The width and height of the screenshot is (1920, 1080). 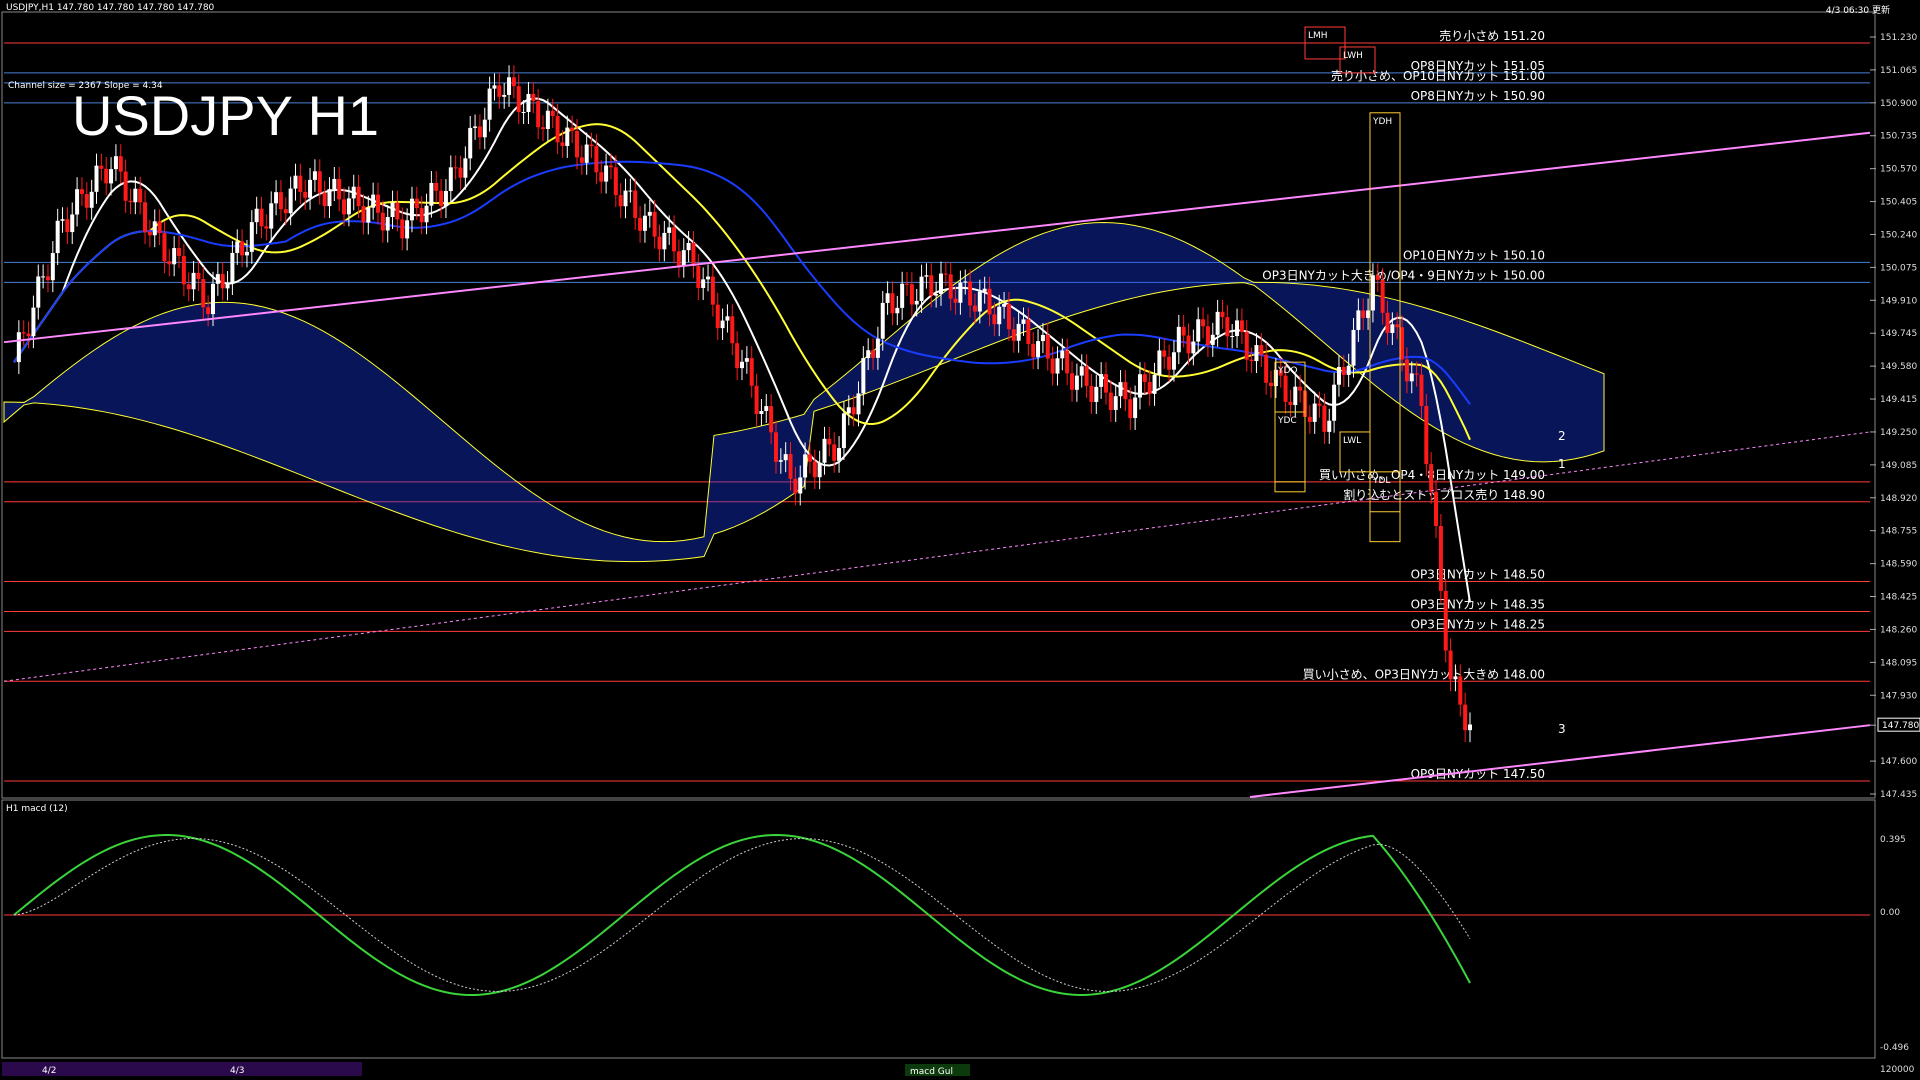 What do you see at coordinates (1898, 630) in the screenshot?
I see `price-tick-label: 148.260` at bounding box center [1898, 630].